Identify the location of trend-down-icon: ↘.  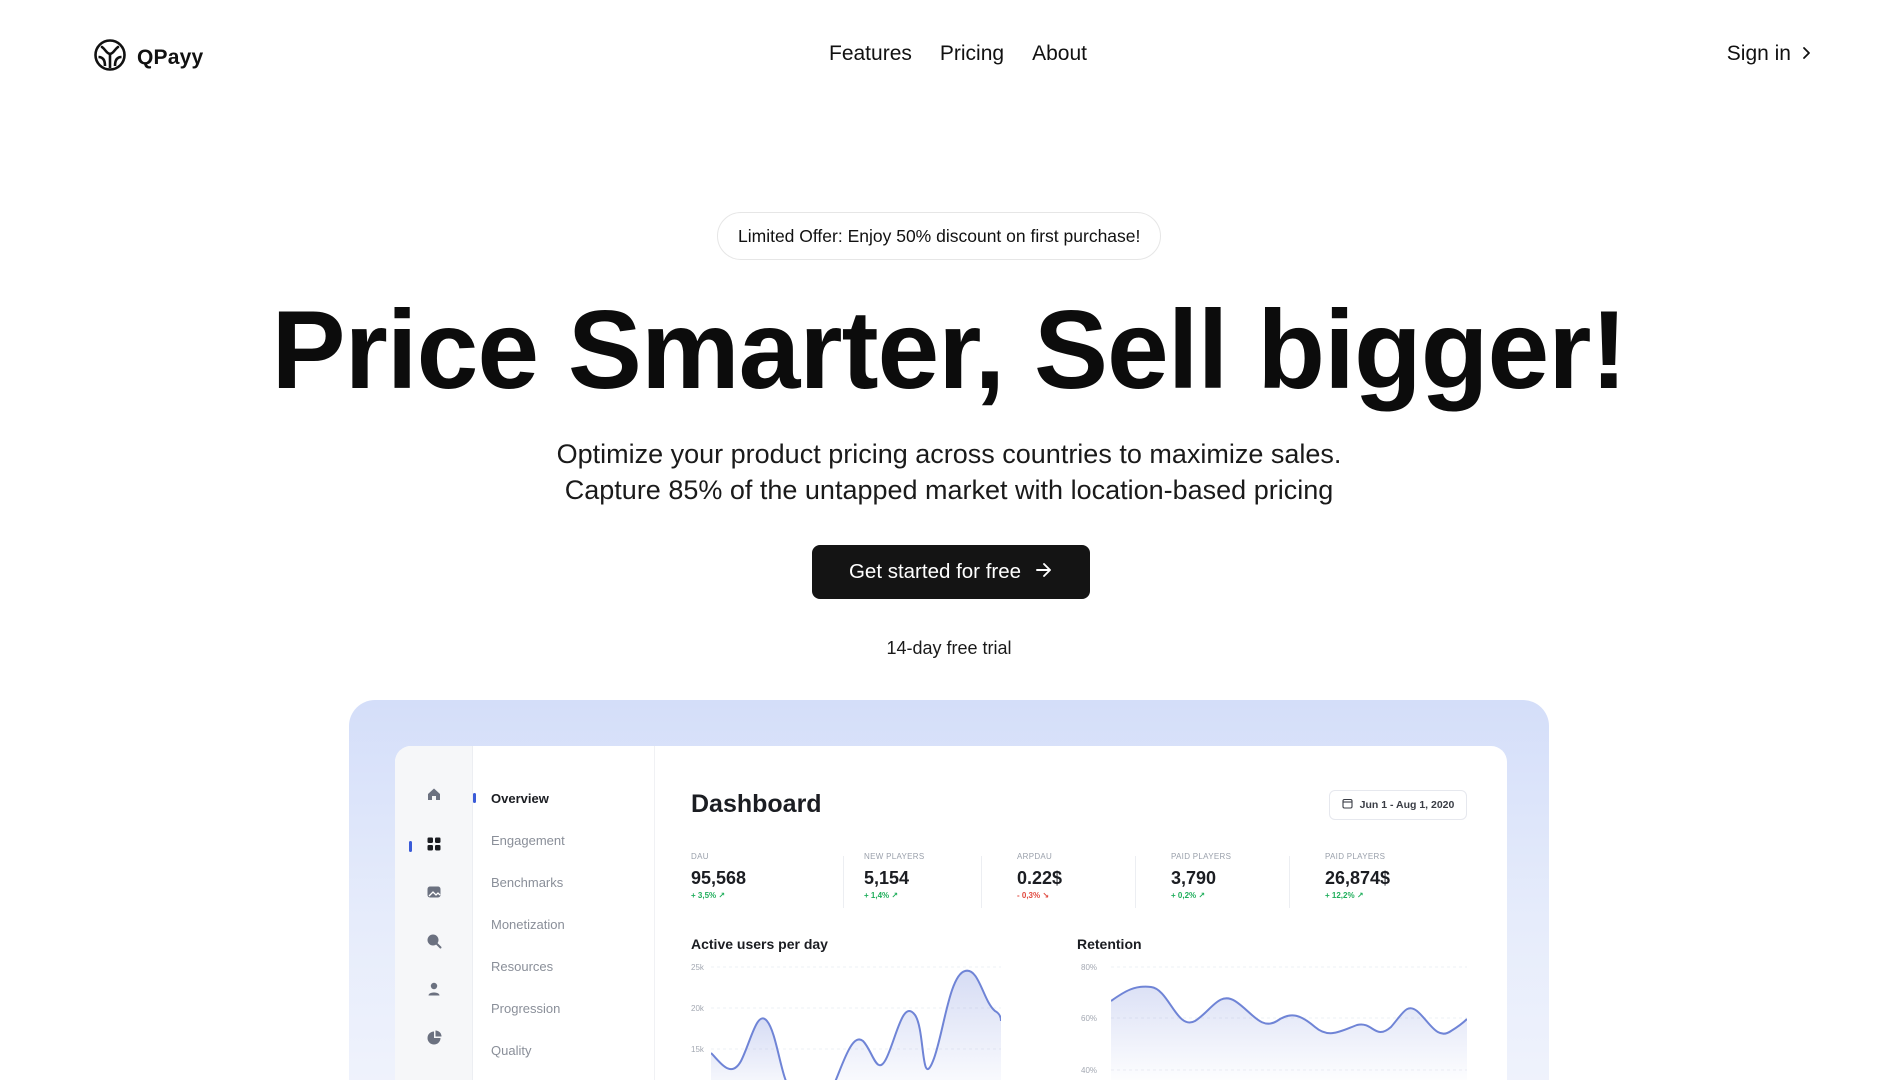
(1046, 895).